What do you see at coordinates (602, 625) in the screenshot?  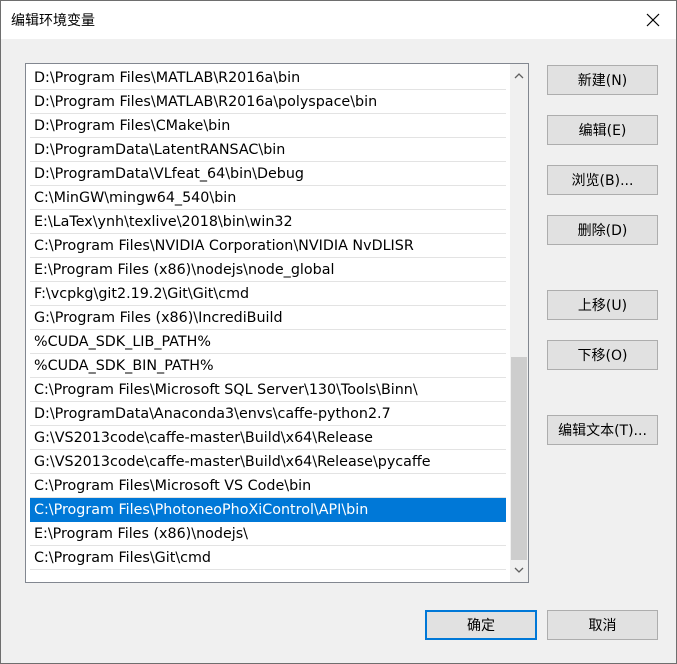 I see `cancel-button: 取消` at bounding box center [602, 625].